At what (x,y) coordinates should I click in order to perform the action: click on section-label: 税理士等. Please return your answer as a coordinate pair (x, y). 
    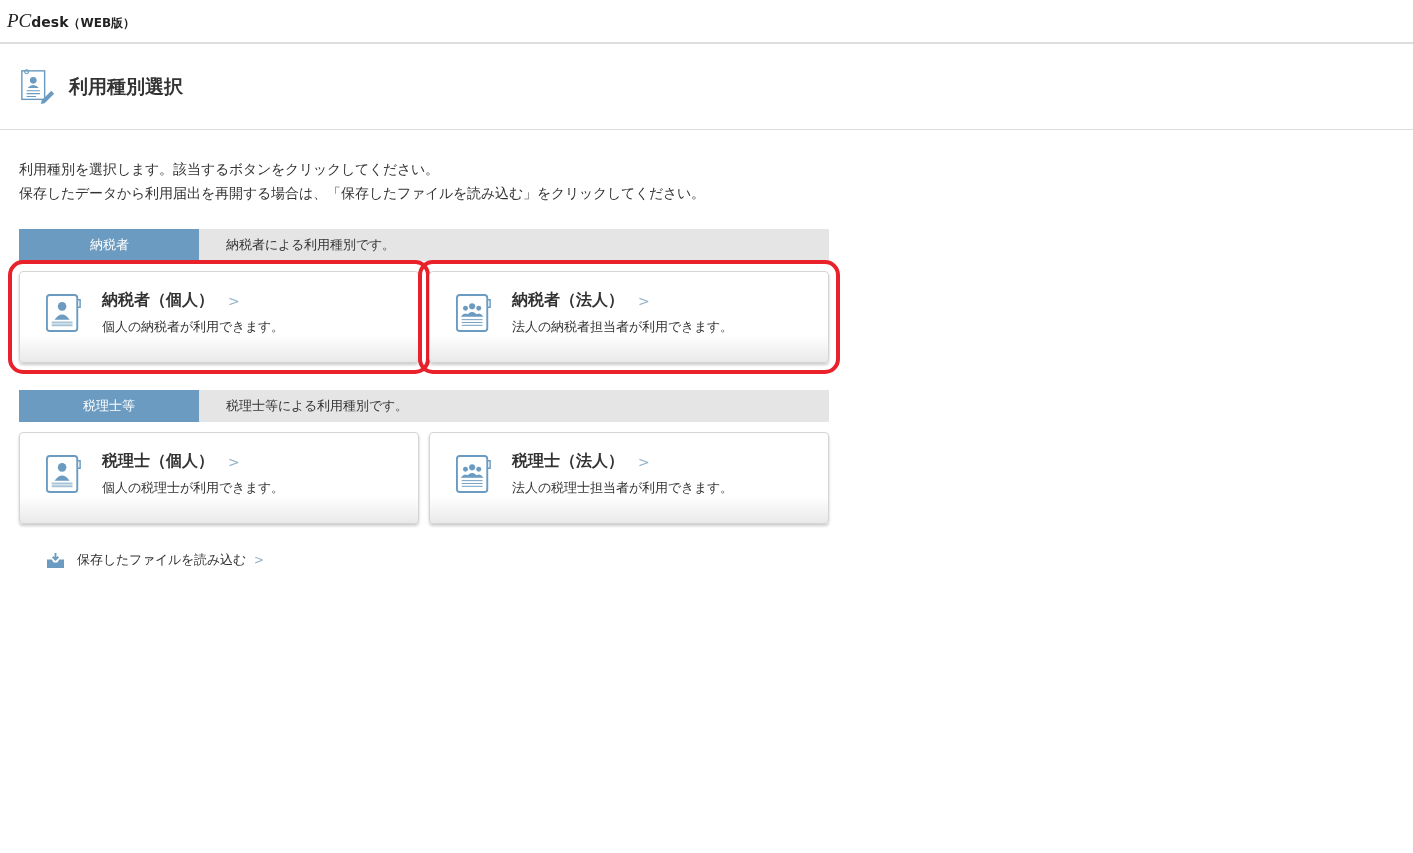
    Looking at the image, I should click on (109, 406).